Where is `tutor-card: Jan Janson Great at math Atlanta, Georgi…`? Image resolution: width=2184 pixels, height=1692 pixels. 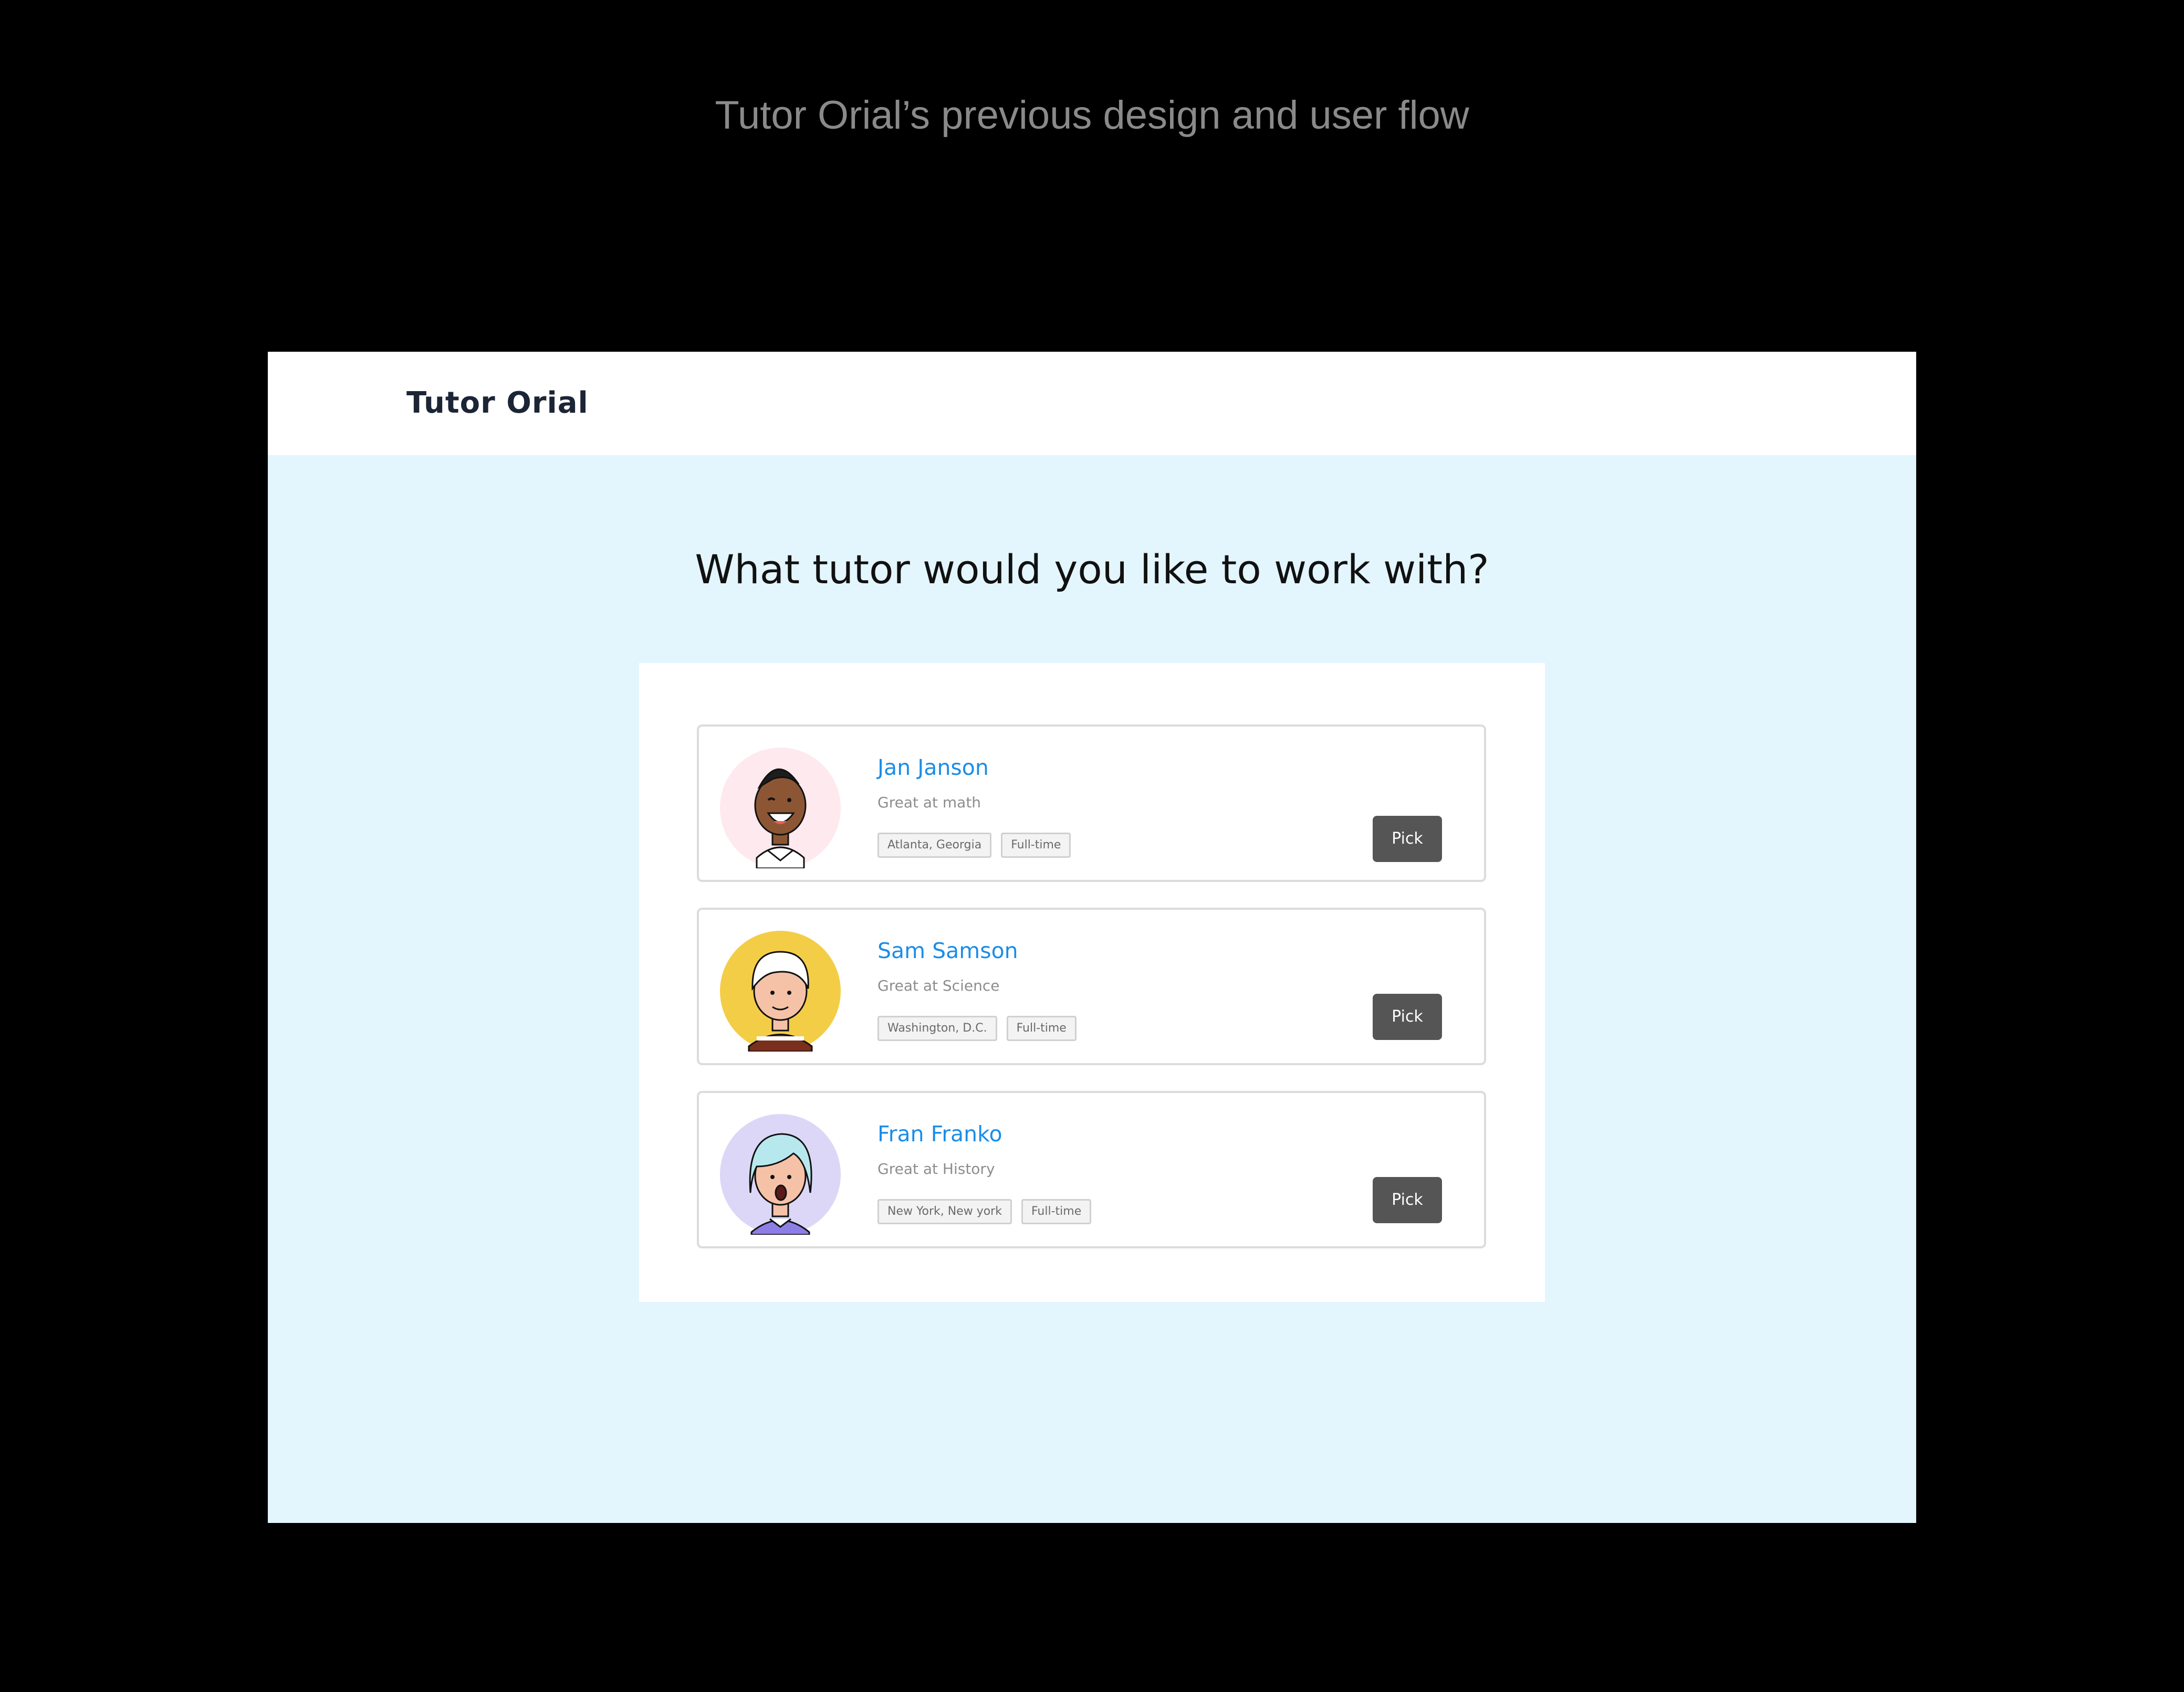
tutor-card: Jan Janson Great at math Atlanta, Georgi… is located at coordinates (1091, 803).